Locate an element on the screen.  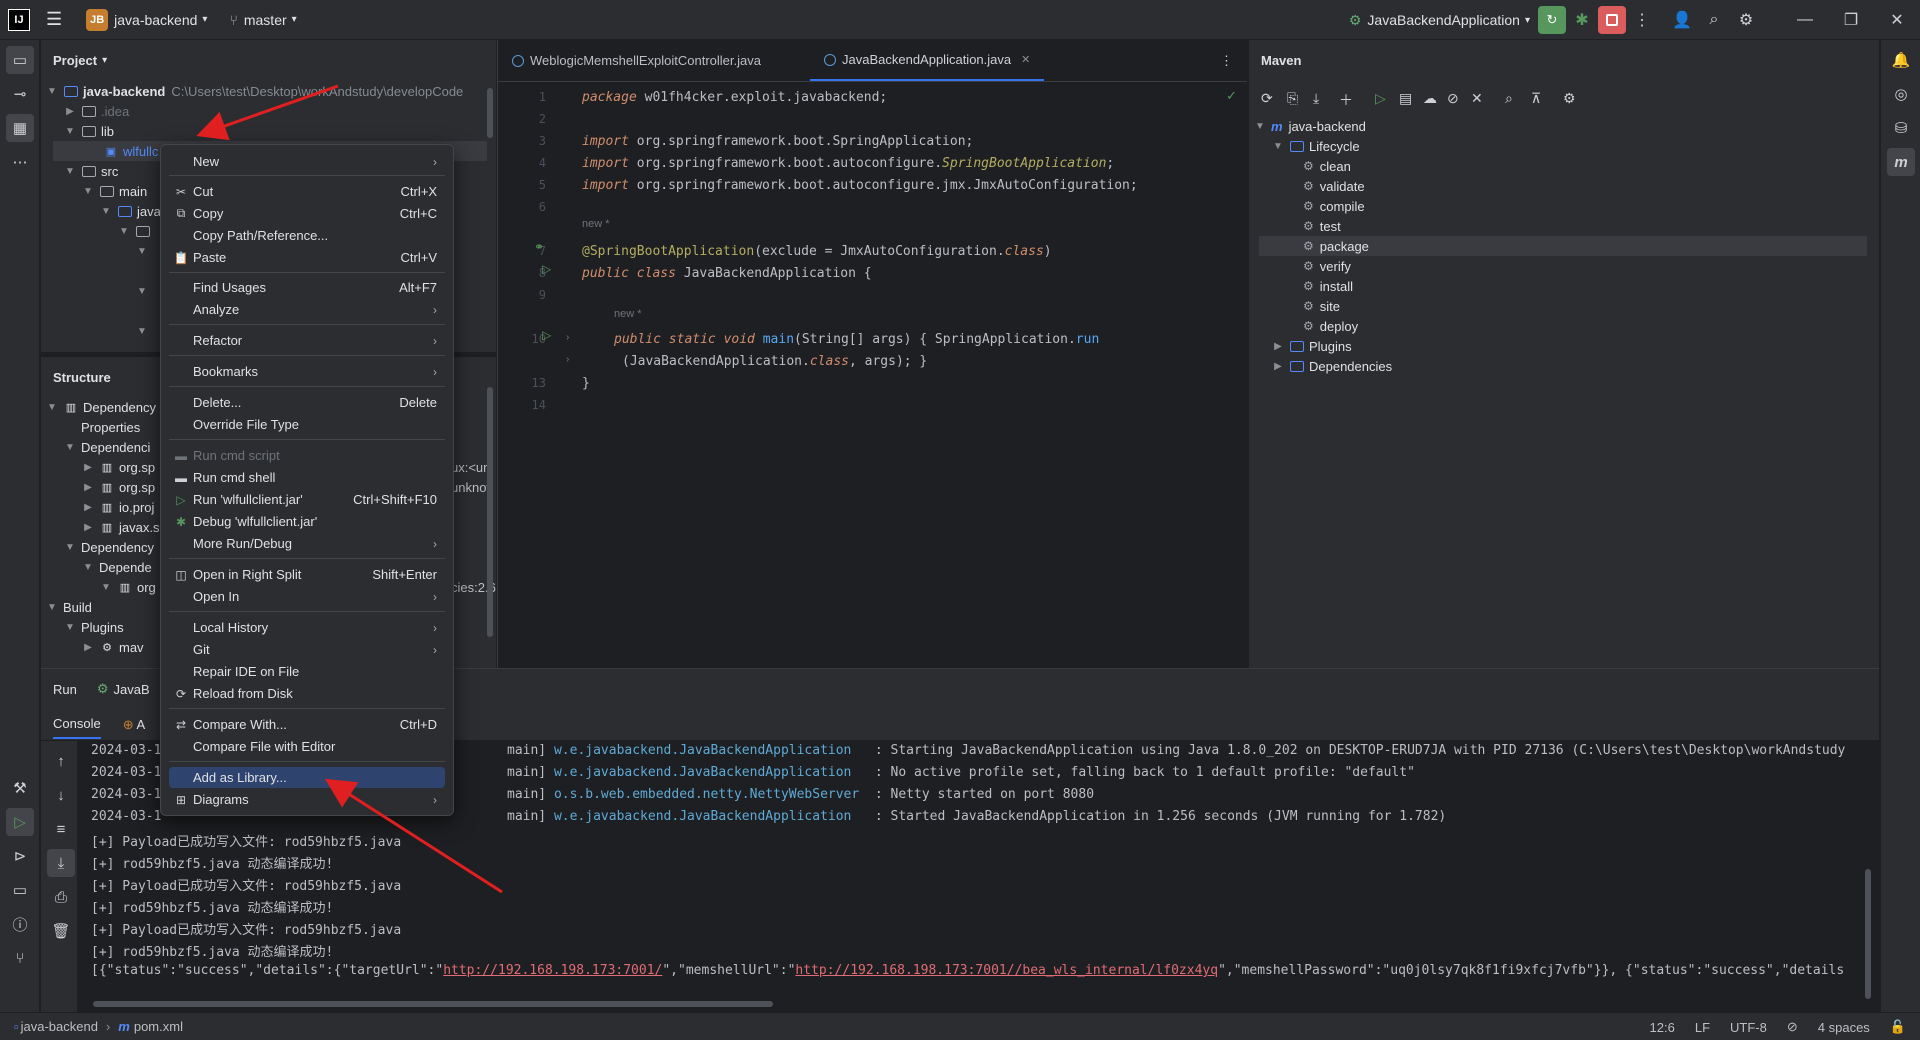
annotation-arrow-to-add-library is located at coordinates (413, 836).